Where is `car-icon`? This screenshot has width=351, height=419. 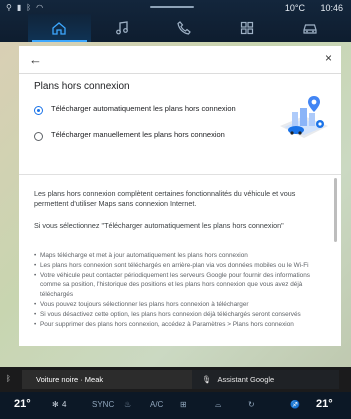 car-icon is located at coordinates (310, 29).